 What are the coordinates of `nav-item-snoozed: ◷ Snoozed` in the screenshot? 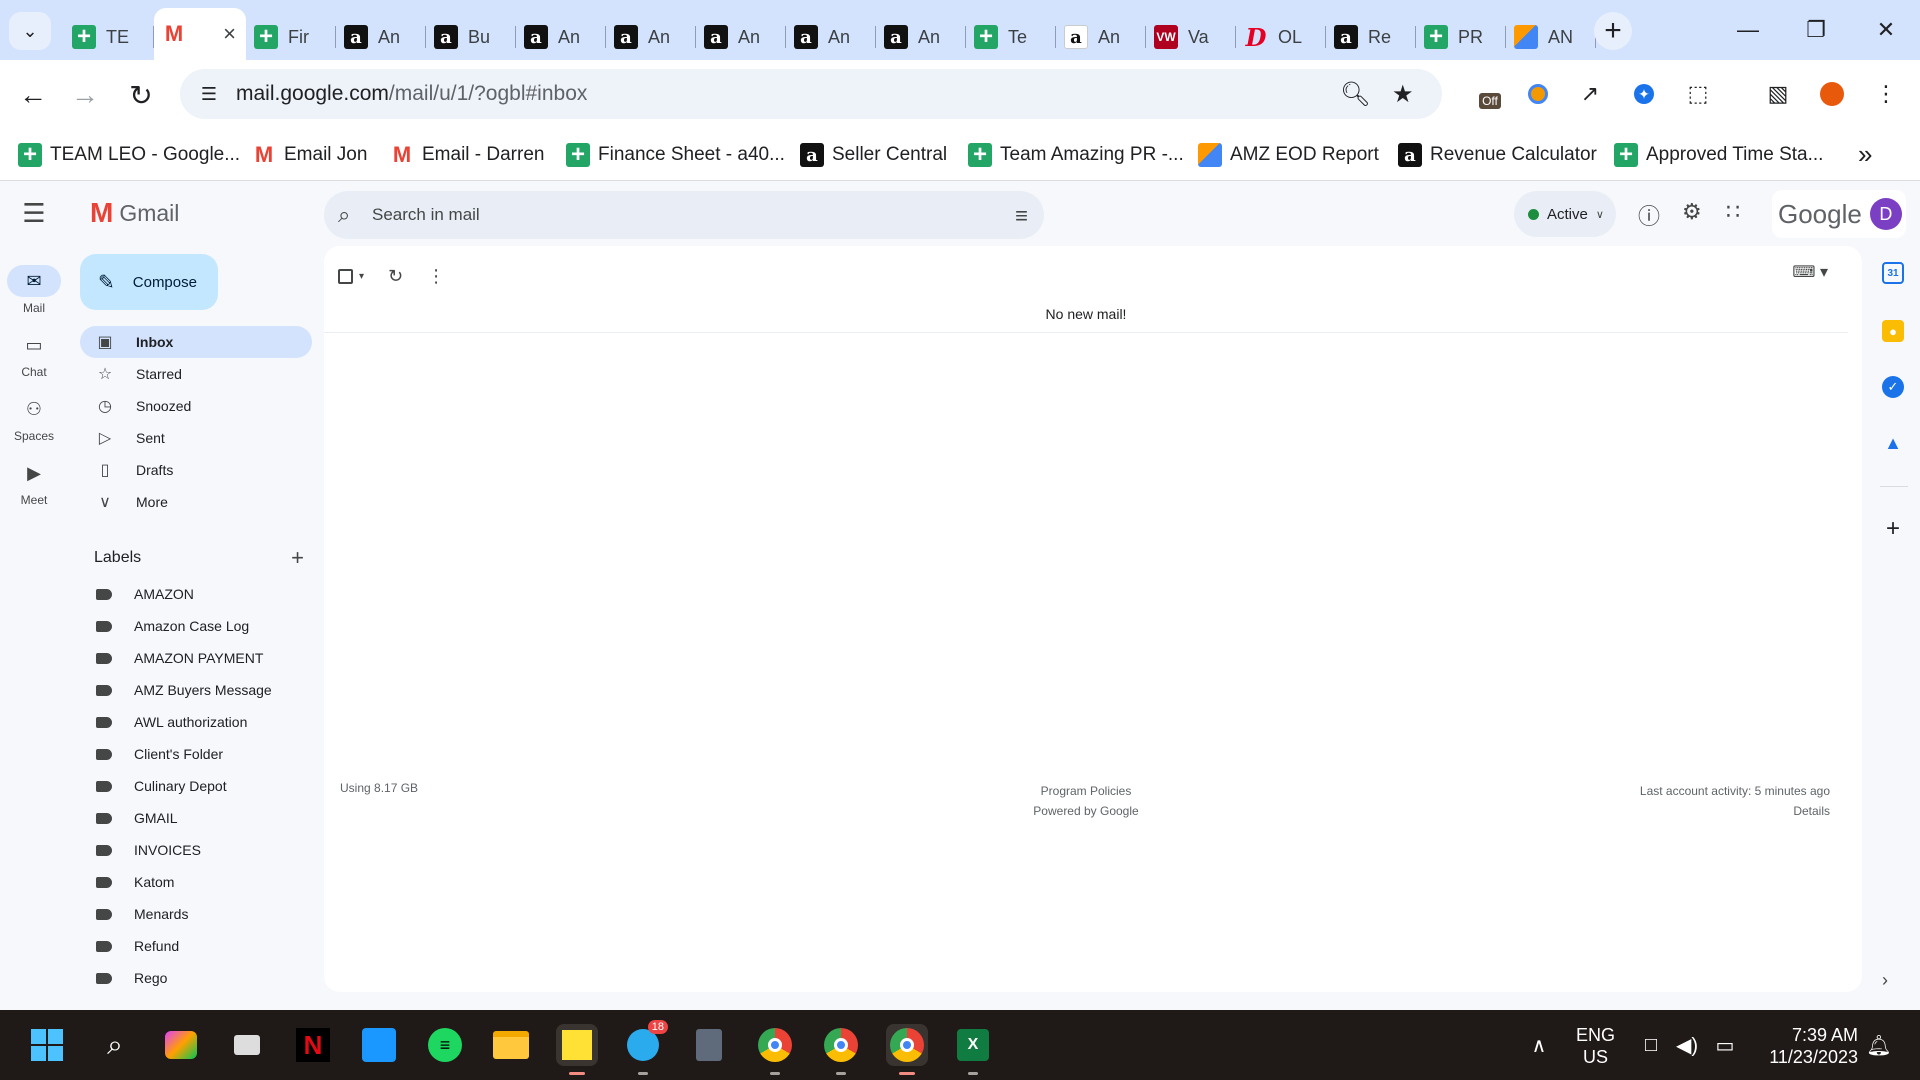 It's located at (196, 406).